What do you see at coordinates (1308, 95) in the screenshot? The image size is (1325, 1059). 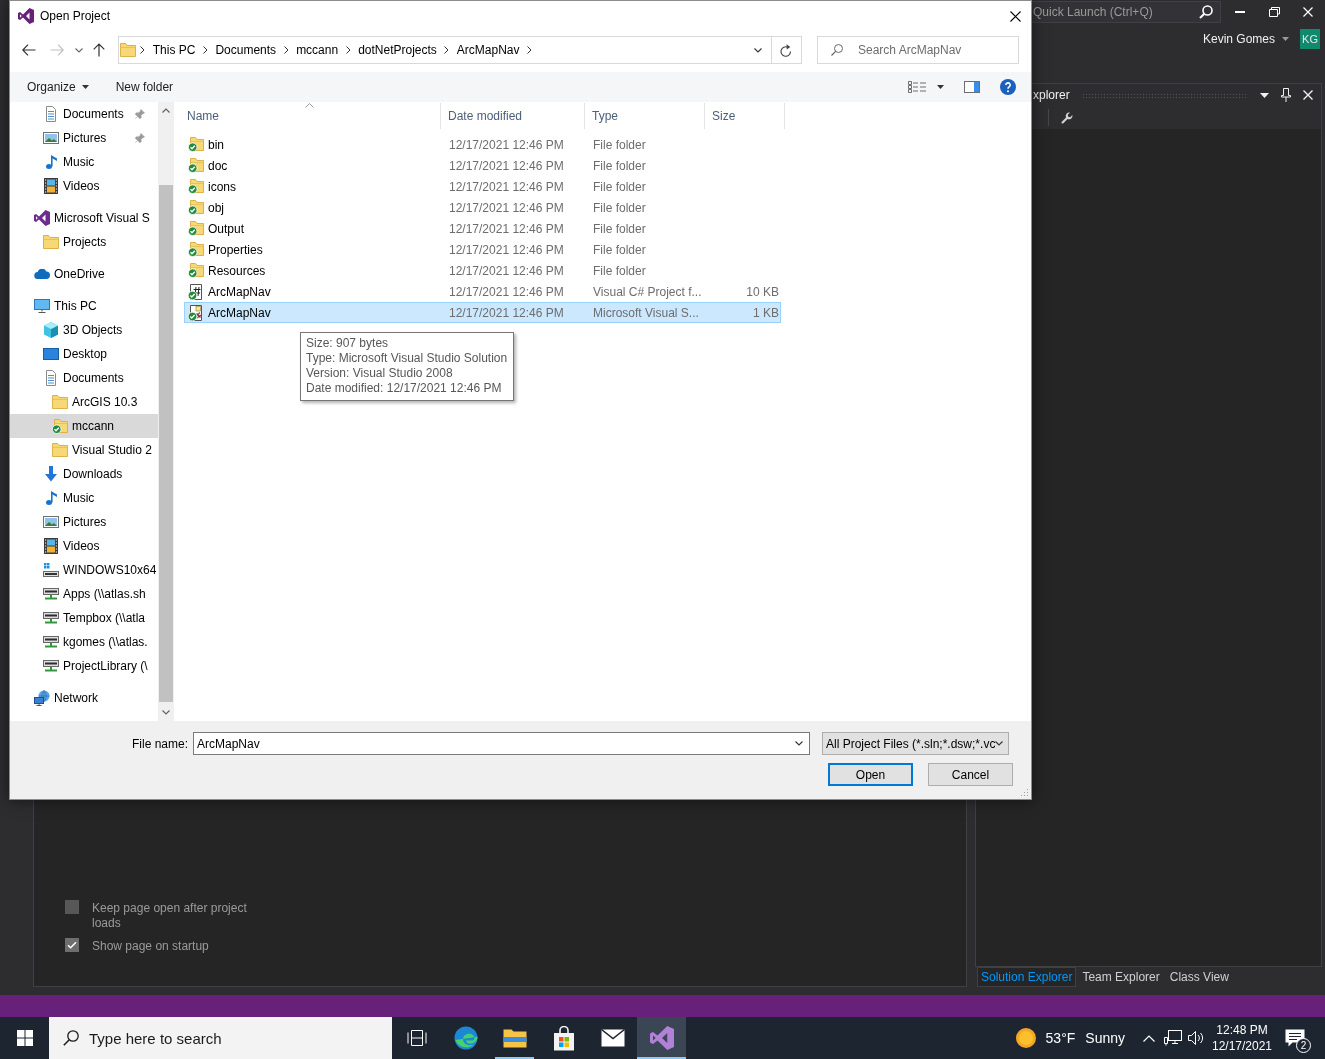 I see `close-icon` at bounding box center [1308, 95].